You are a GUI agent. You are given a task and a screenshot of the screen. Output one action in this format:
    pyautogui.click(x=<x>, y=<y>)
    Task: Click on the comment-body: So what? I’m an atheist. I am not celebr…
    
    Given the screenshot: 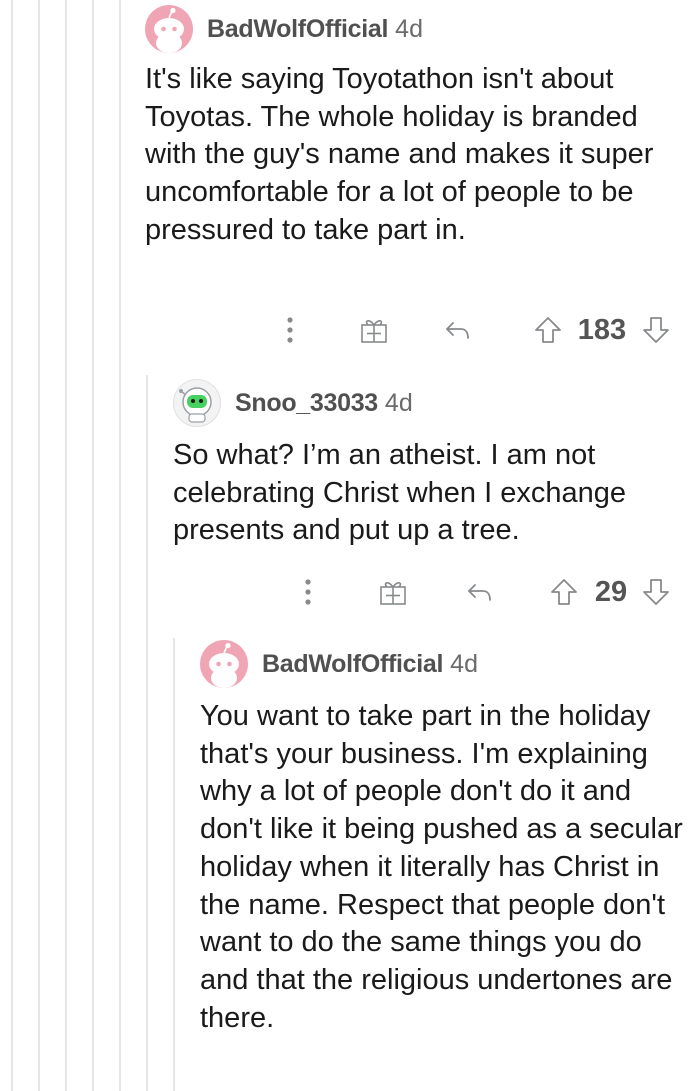 What is the action you would take?
    pyautogui.click(x=399, y=493)
    